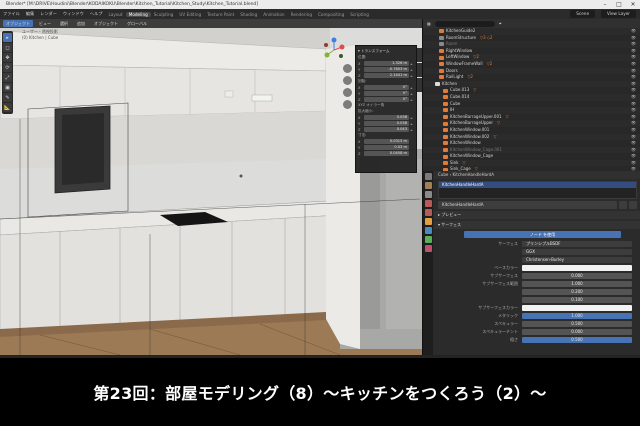 This screenshot has height=426, width=640. What do you see at coordinates (428, 194) in the screenshot?
I see `output-tab-icon` at bounding box center [428, 194].